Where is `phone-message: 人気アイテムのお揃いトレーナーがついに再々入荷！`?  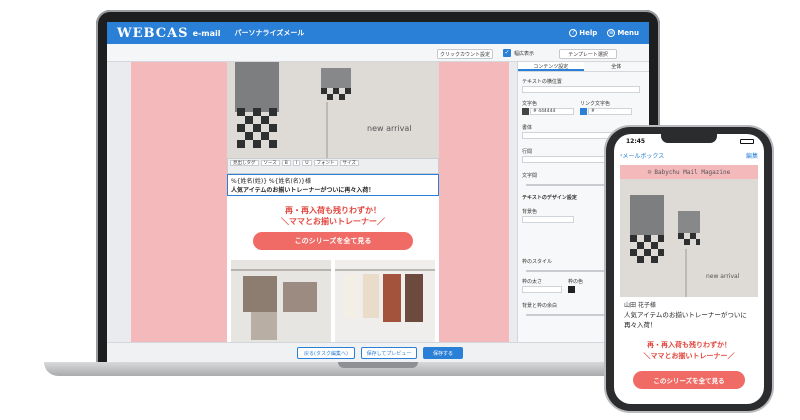 phone-message: 人気アイテムのお揃いトレーナーがついに再々入荷！ is located at coordinates (685, 320).